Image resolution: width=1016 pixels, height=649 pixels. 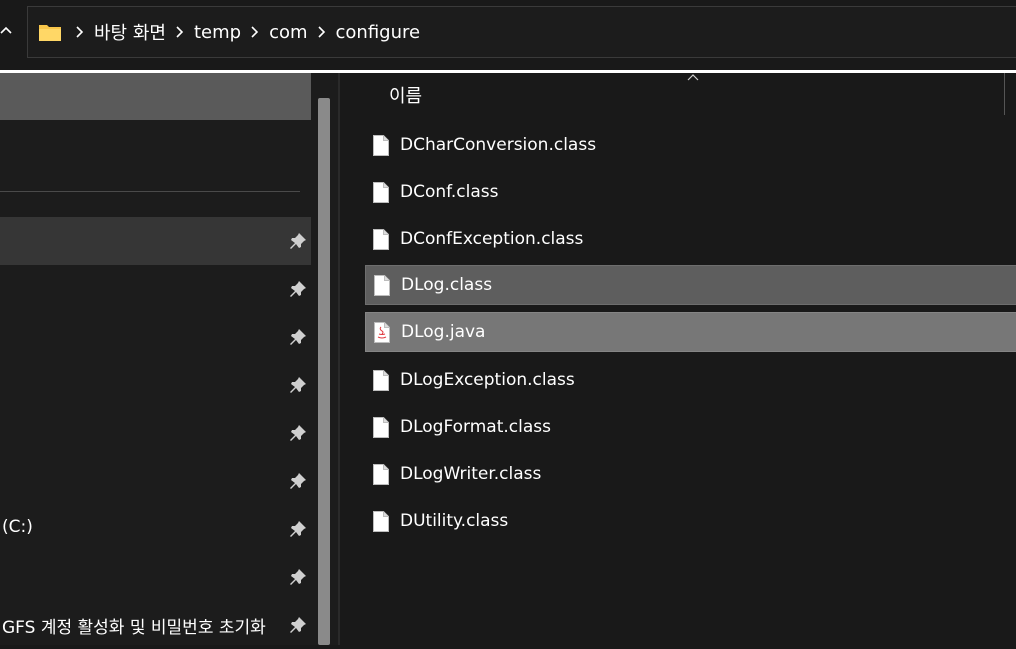 What do you see at coordinates (150, 191) in the screenshot?
I see `nav-divider` at bounding box center [150, 191].